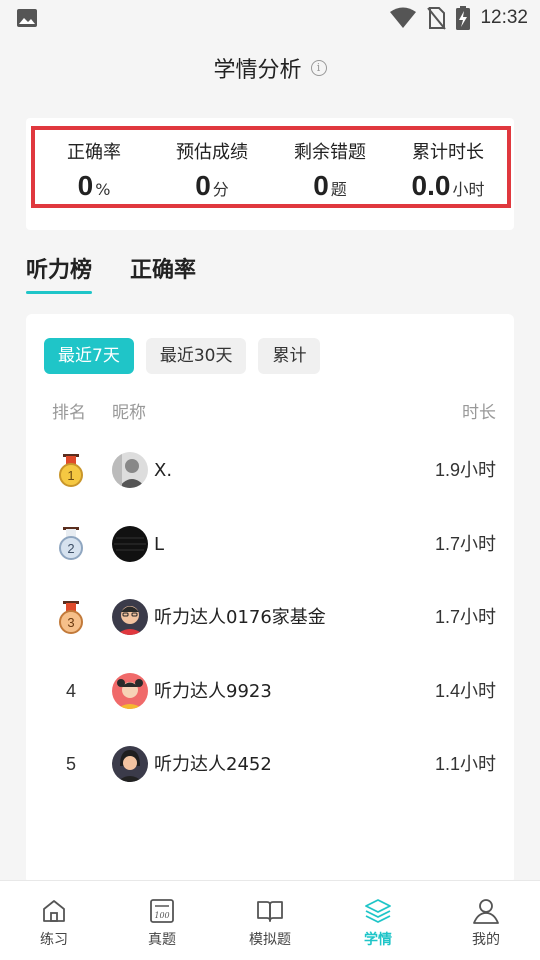 The image size is (540, 960). I want to click on info-icon: i, so click(318, 68).